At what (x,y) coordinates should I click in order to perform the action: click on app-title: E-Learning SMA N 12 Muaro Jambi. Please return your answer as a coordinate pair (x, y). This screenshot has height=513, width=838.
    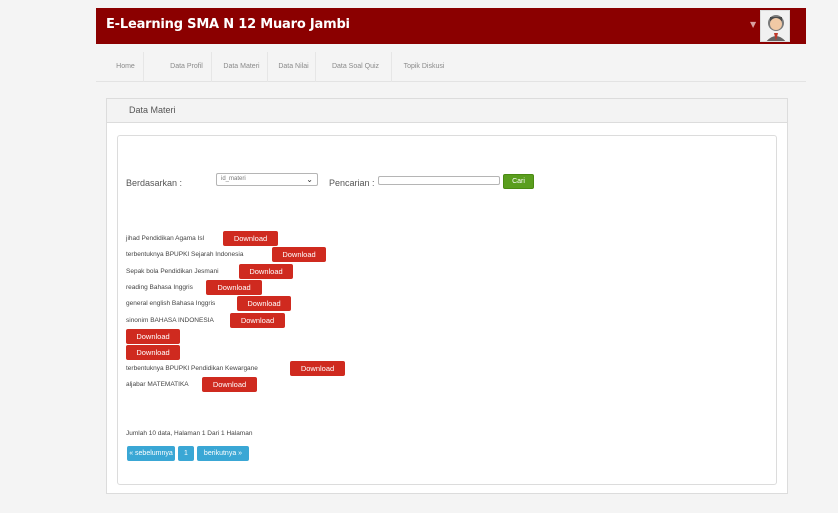
    Looking at the image, I should click on (228, 24).